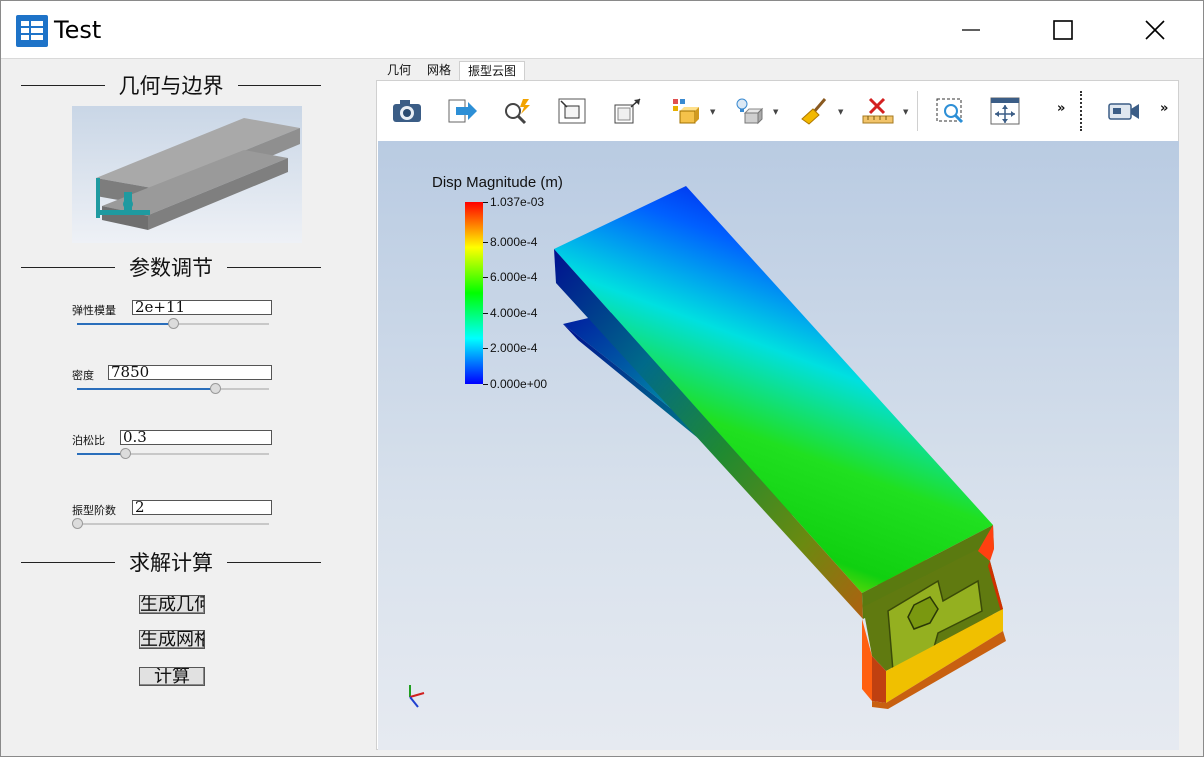 The height and width of the screenshot is (757, 1204). What do you see at coordinates (190, 372) in the screenshot?
I see `density-input: 7850` at bounding box center [190, 372].